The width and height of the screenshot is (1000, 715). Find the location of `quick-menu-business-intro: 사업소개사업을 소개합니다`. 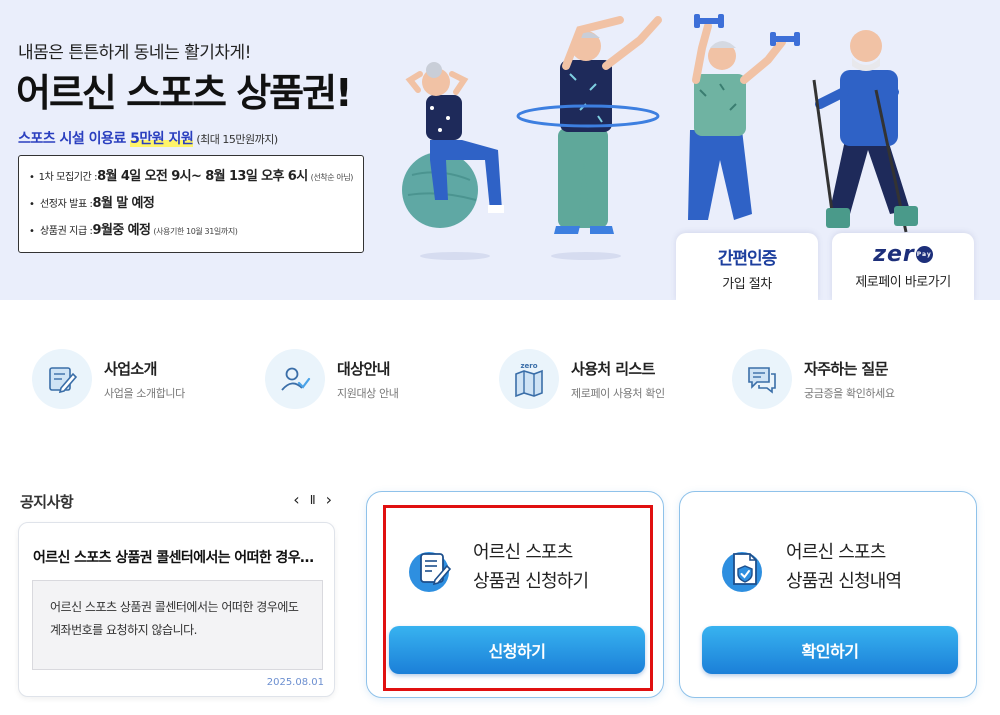

quick-menu-business-intro: 사업소개사업을 소개합니다 is located at coordinates (108, 379).